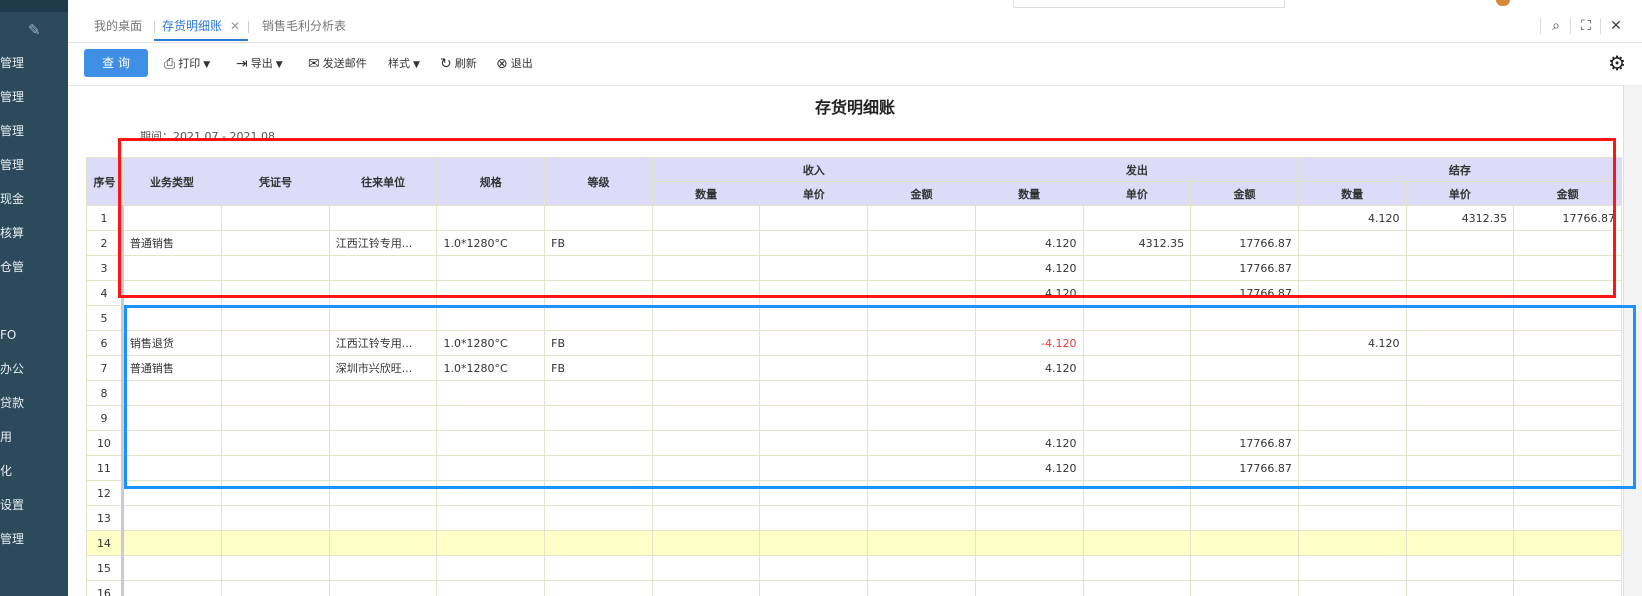 The height and width of the screenshot is (596, 1642). I want to click on style-button: 样式 ▼, so click(404, 64).